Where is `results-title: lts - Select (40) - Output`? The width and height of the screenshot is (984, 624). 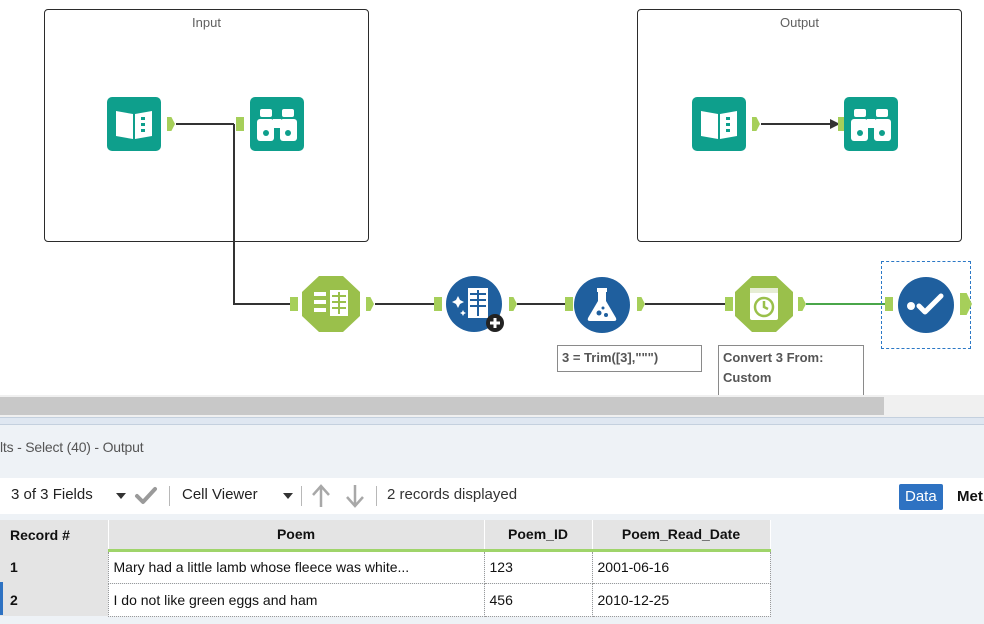 results-title: lts - Select (40) - Output is located at coordinates (72, 447).